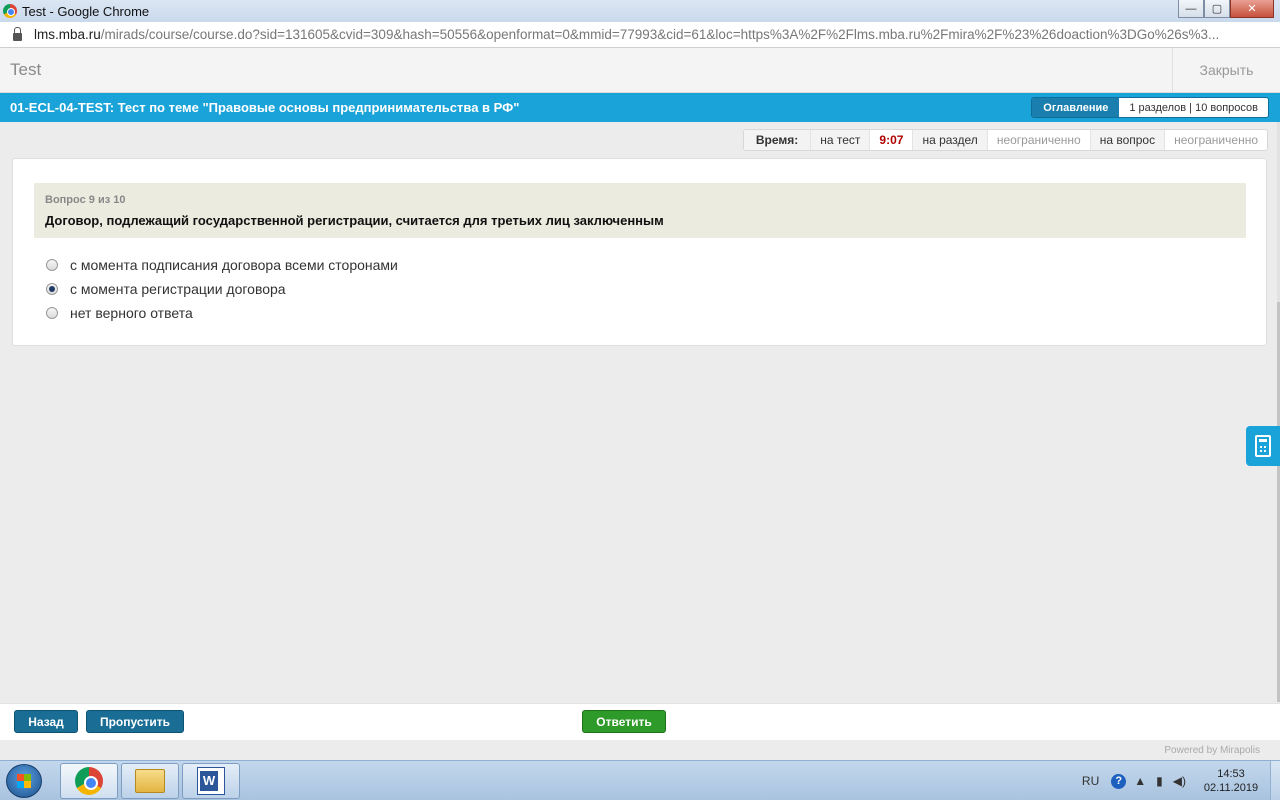  What do you see at coordinates (178, 289) in the screenshot?
I see `answer-option-label: с момента регистрации договора` at bounding box center [178, 289].